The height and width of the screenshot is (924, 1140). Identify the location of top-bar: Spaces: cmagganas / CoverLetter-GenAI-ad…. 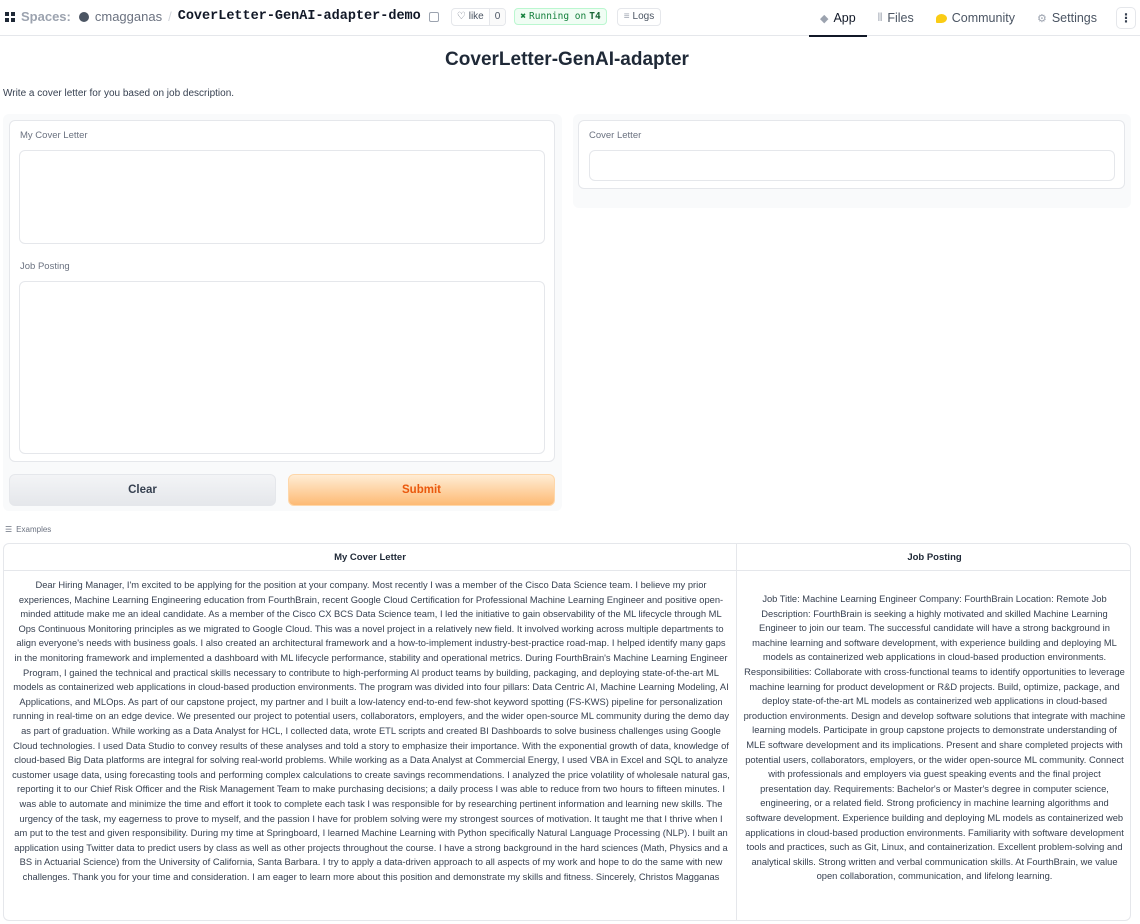
(570, 18).